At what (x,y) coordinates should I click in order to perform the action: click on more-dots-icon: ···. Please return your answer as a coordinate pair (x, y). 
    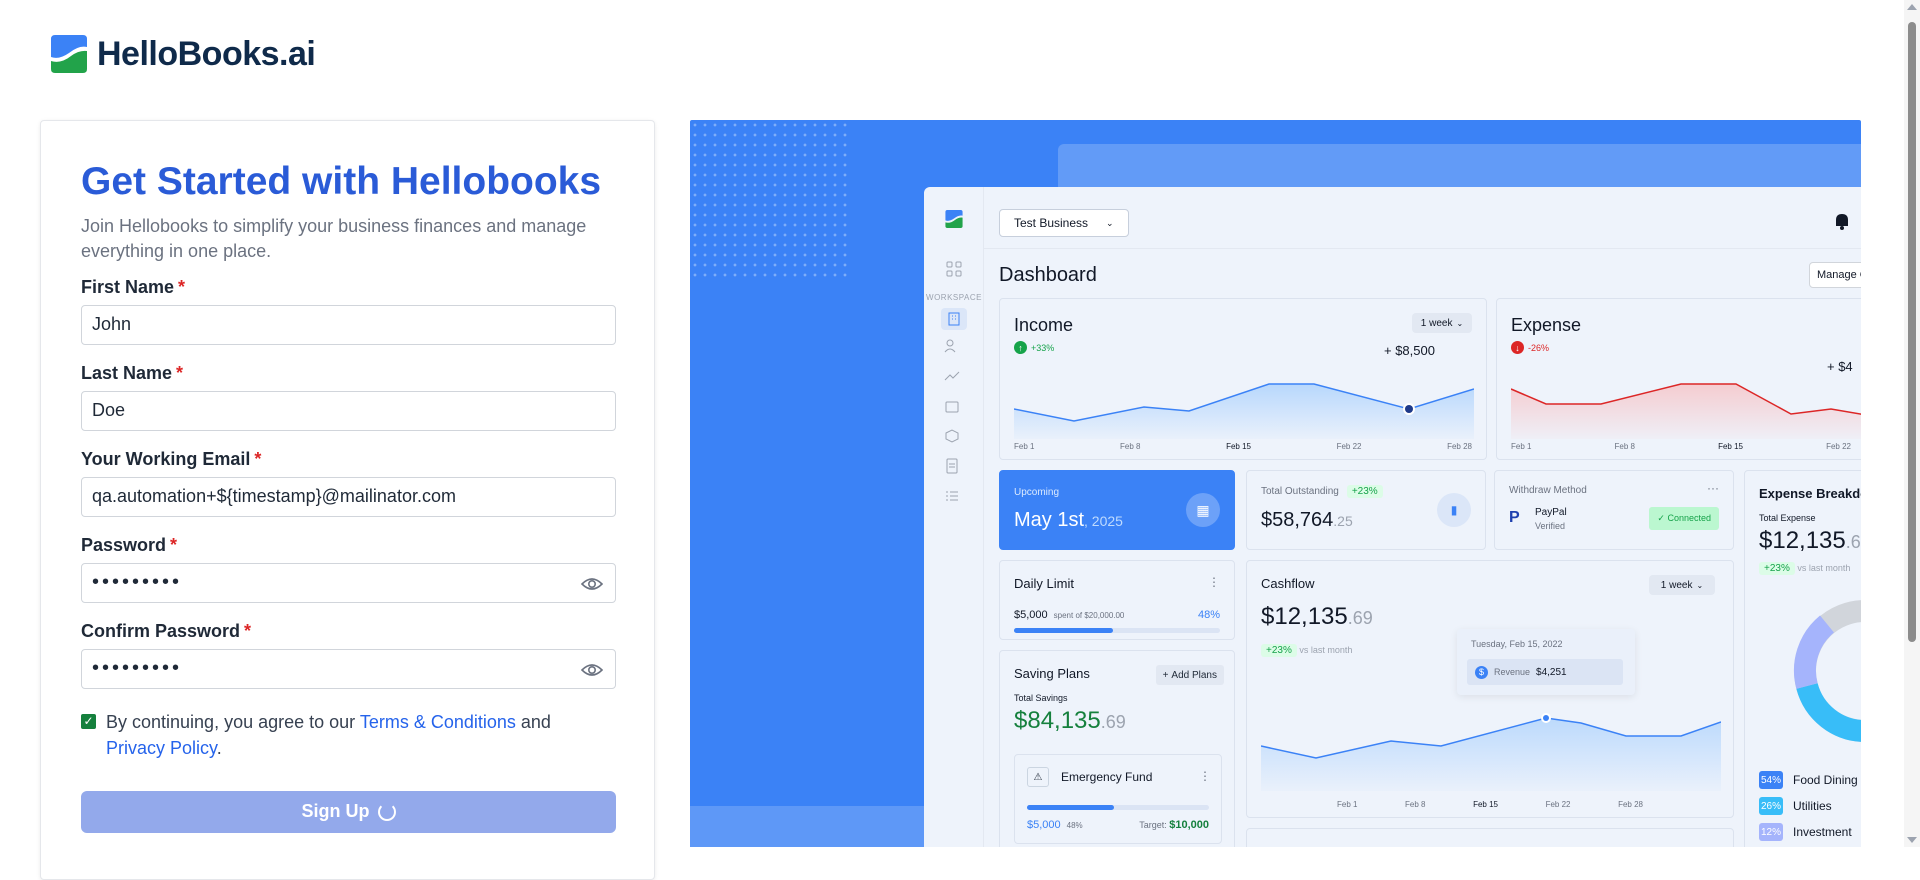
    Looking at the image, I should click on (1713, 488).